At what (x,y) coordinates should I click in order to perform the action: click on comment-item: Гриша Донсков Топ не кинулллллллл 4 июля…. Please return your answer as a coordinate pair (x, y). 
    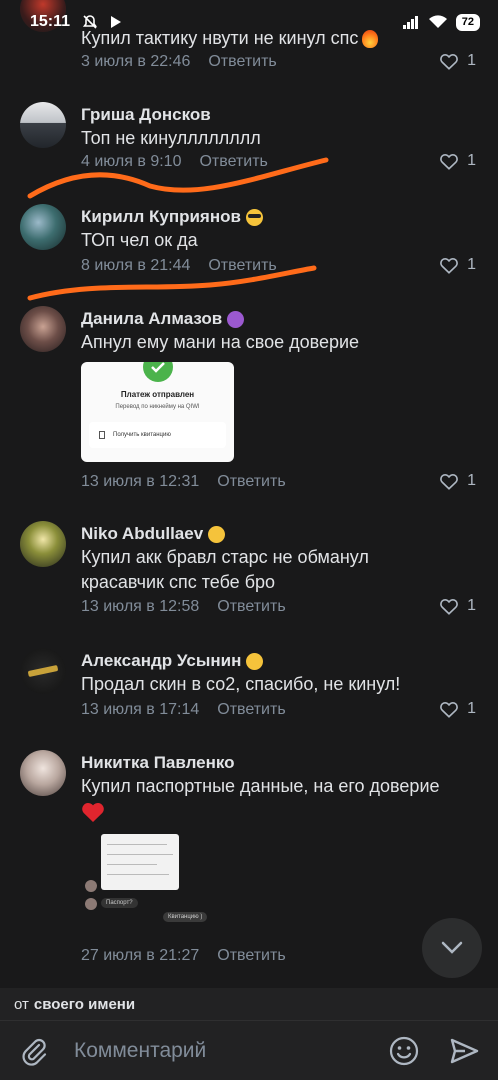
    Looking at the image, I should click on (249, 142).